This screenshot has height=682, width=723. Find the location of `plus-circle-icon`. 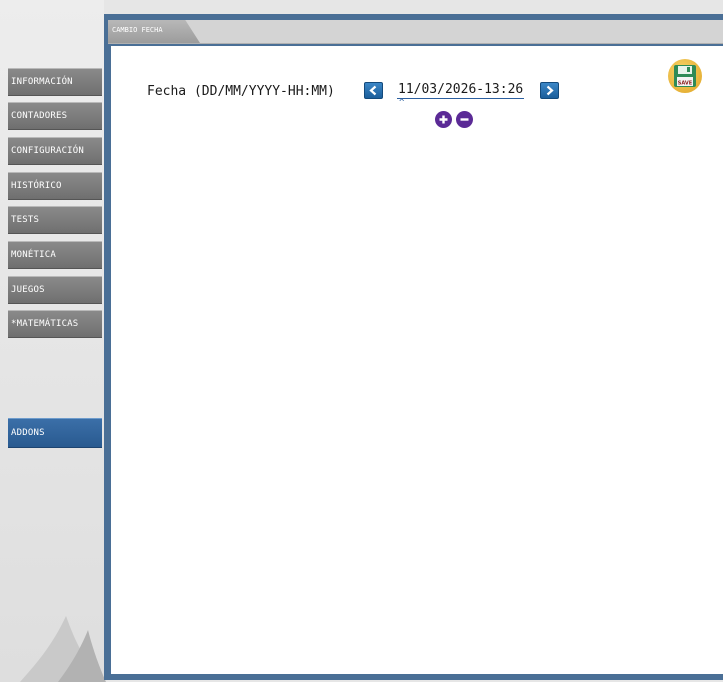

plus-circle-icon is located at coordinates (443, 119).